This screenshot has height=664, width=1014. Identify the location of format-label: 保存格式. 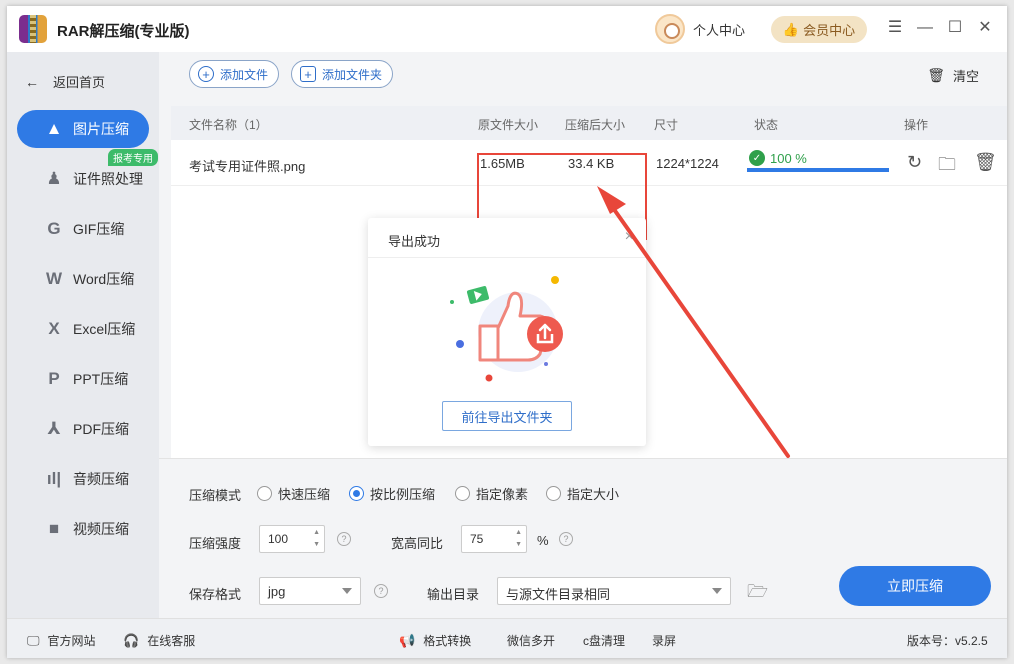
(215, 594).